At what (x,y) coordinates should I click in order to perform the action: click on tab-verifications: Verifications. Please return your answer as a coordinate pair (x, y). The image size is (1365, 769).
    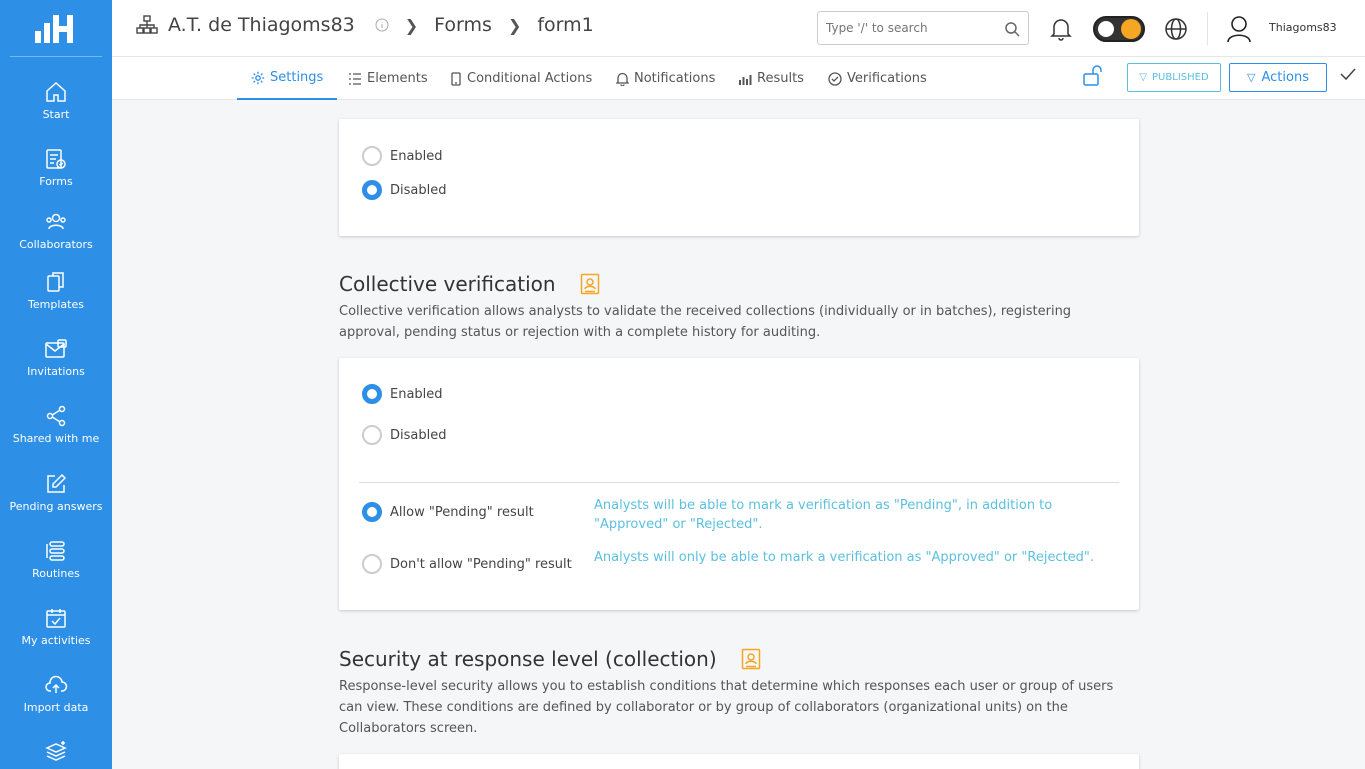
    Looking at the image, I should click on (877, 78).